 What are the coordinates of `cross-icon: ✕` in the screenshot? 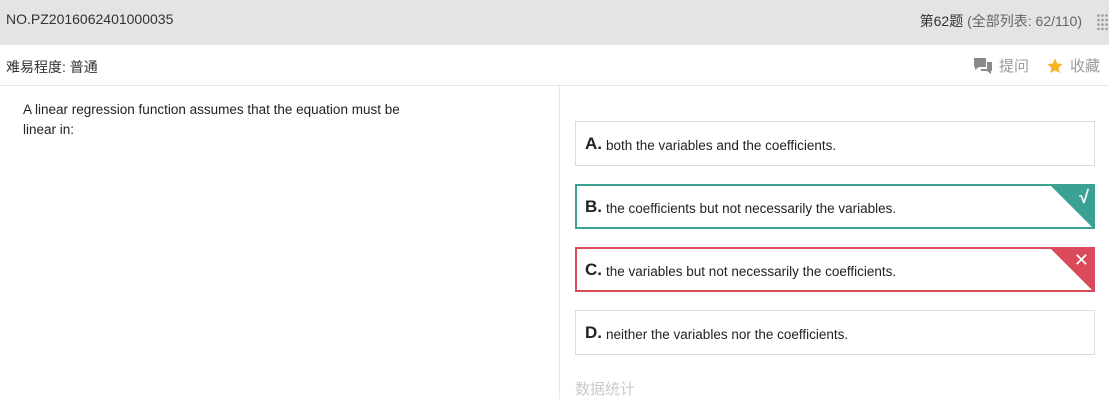 It's located at (1081, 260).